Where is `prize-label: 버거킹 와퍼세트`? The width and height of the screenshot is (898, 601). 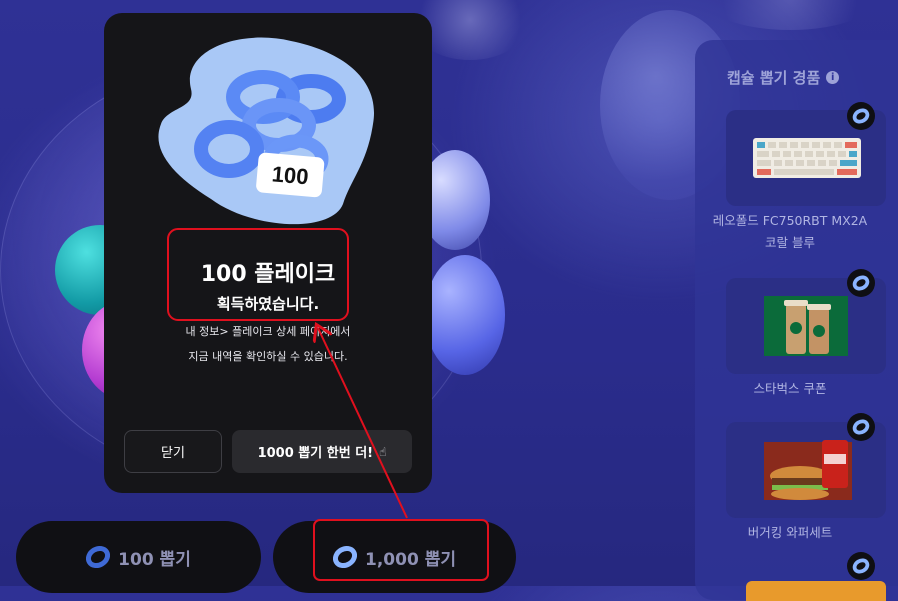 prize-label: 버거킹 와퍼세트 is located at coordinates (790, 533).